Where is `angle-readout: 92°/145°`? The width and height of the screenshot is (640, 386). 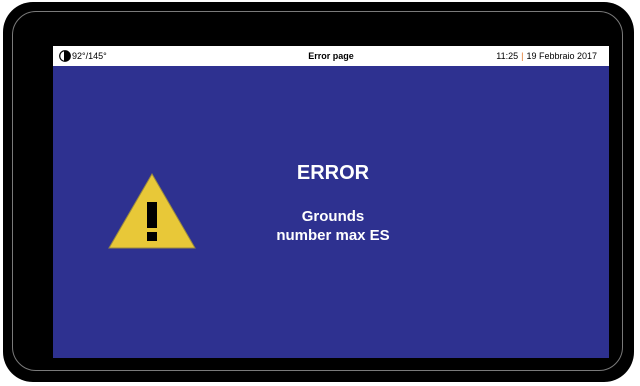
angle-readout: 92°/145° is located at coordinates (89, 56).